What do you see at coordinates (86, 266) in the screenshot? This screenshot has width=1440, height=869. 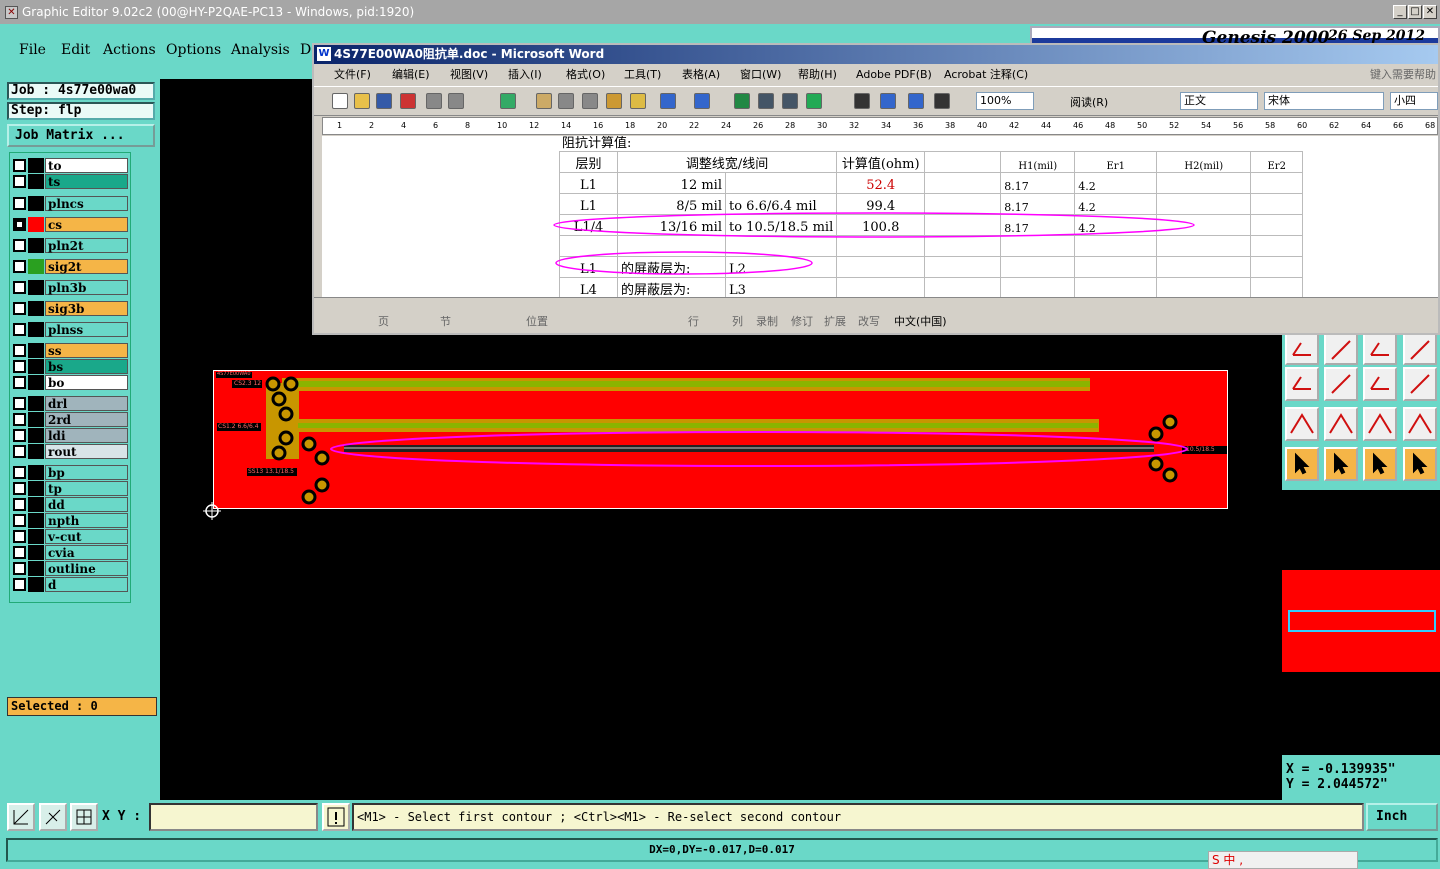 I see `layer-name: sig2t` at bounding box center [86, 266].